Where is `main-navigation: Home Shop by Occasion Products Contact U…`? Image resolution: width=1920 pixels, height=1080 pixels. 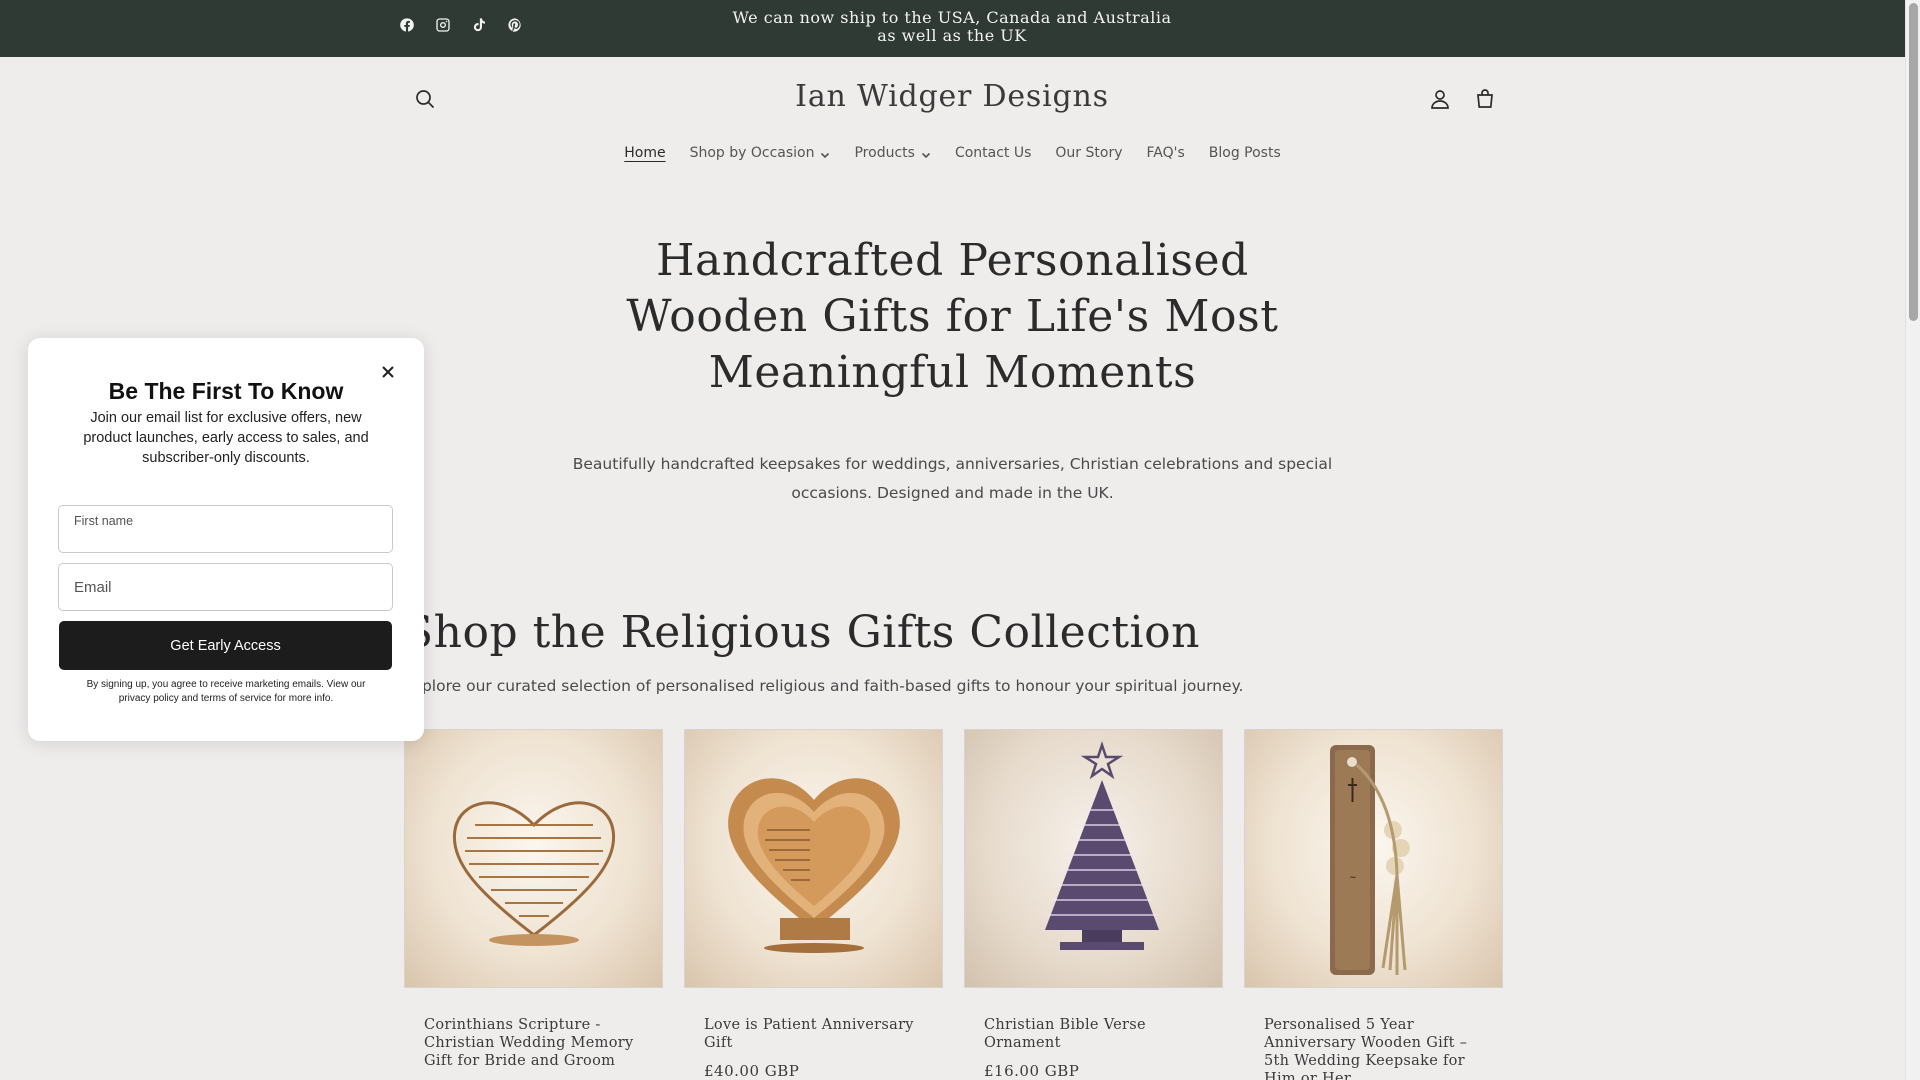
main-navigation: Home Shop by Occasion Products Contact U… is located at coordinates (952, 153).